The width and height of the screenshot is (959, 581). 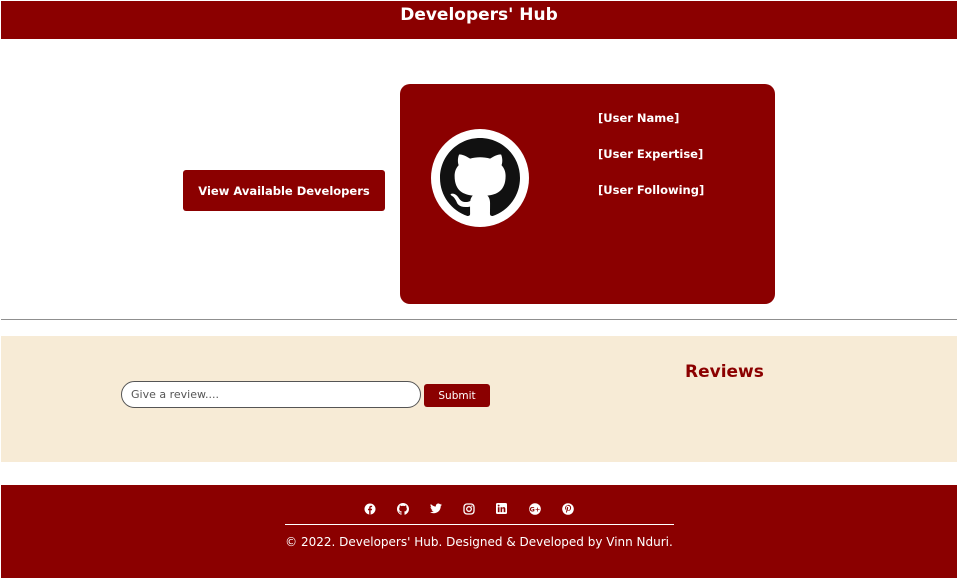 What do you see at coordinates (639, 118) in the screenshot?
I see `user-name: [User Name]` at bounding box center [639, 118].